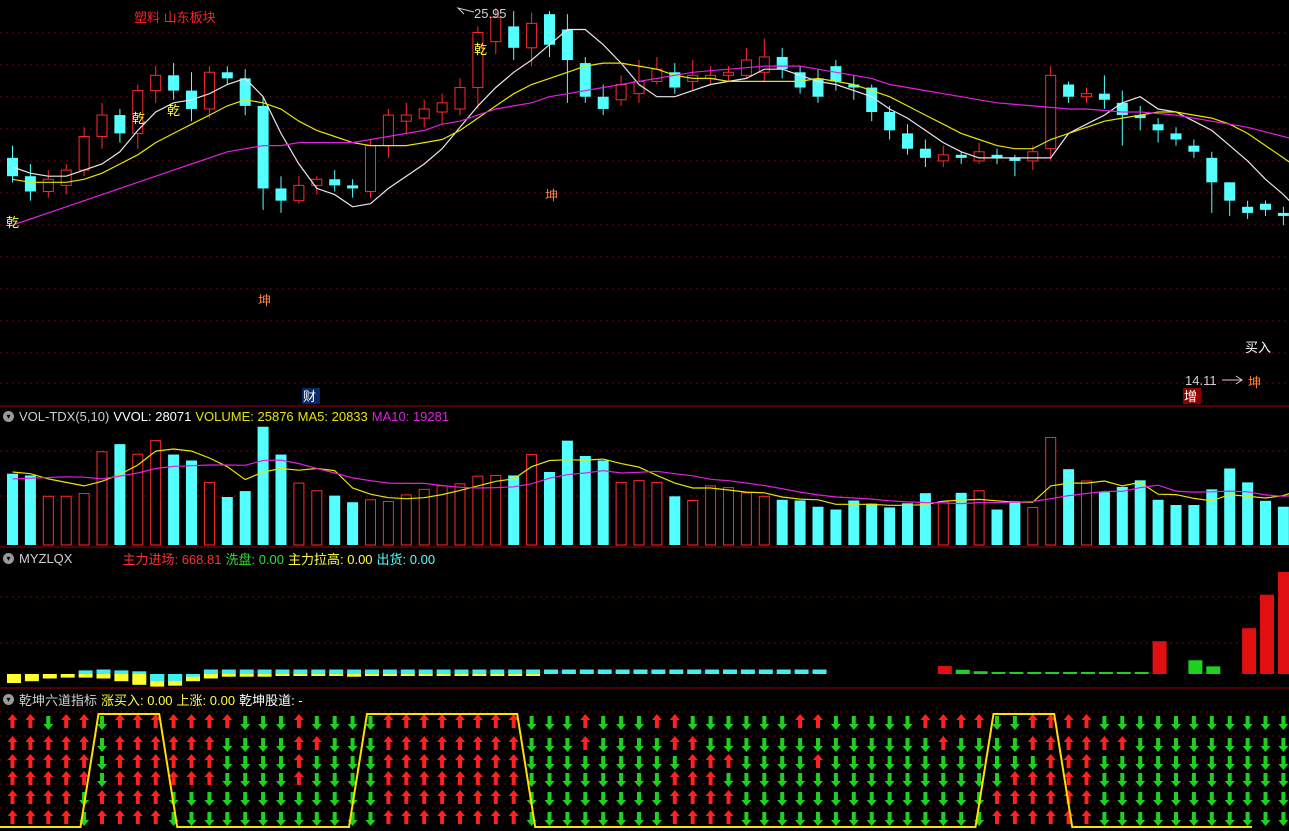  I want to click on buy-label: 买入, so click(1258, 347).